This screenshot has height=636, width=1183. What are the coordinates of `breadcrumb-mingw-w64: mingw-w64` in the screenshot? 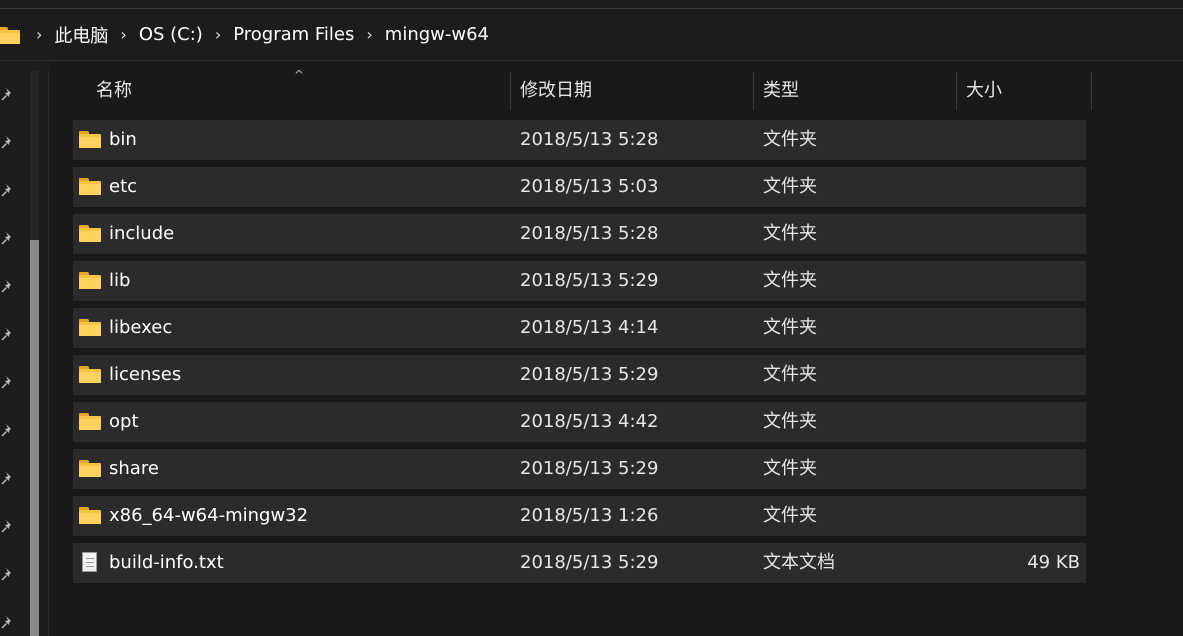 It's located at (437, 34).